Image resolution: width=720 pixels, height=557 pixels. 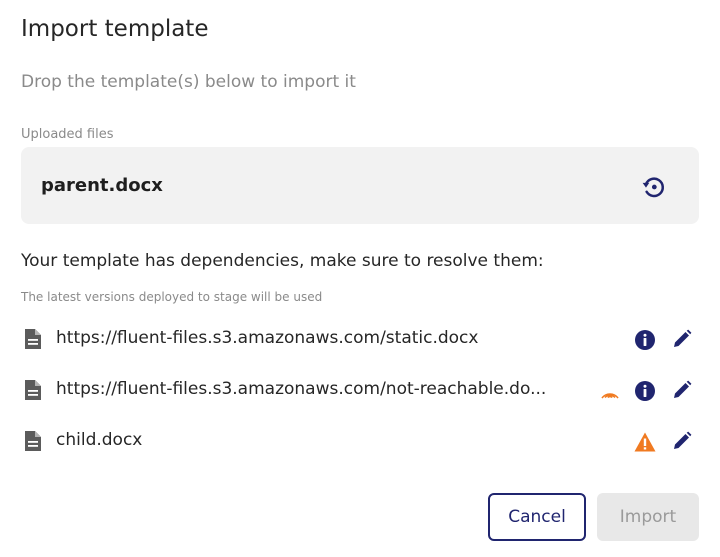 What do you see at coordinates (645, 442) in the screenshot?
I see `warning-icon` at bounding box center [645, 442].